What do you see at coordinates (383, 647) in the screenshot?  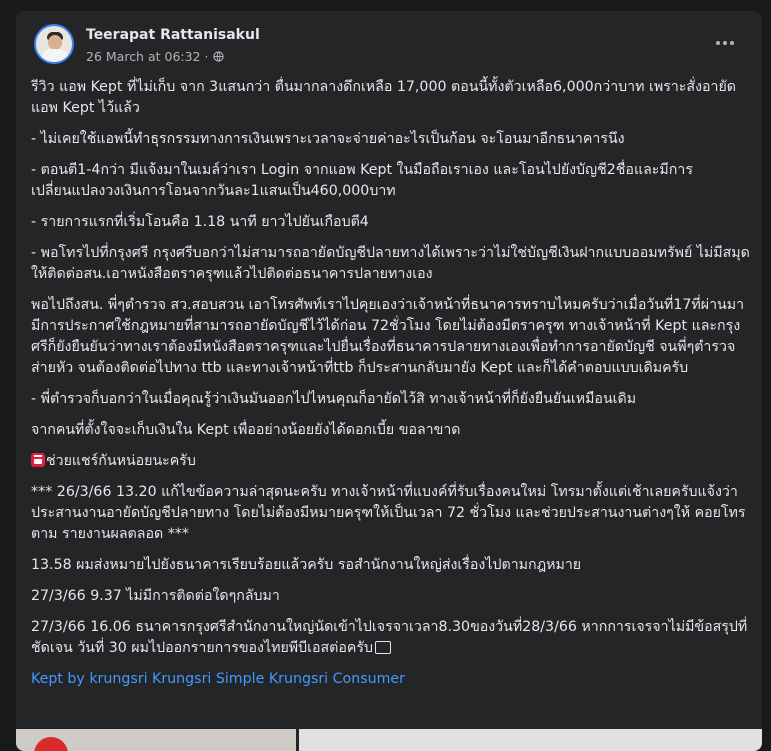 I see `emoji-placeholder-icon` at bounding box center [383, 647].